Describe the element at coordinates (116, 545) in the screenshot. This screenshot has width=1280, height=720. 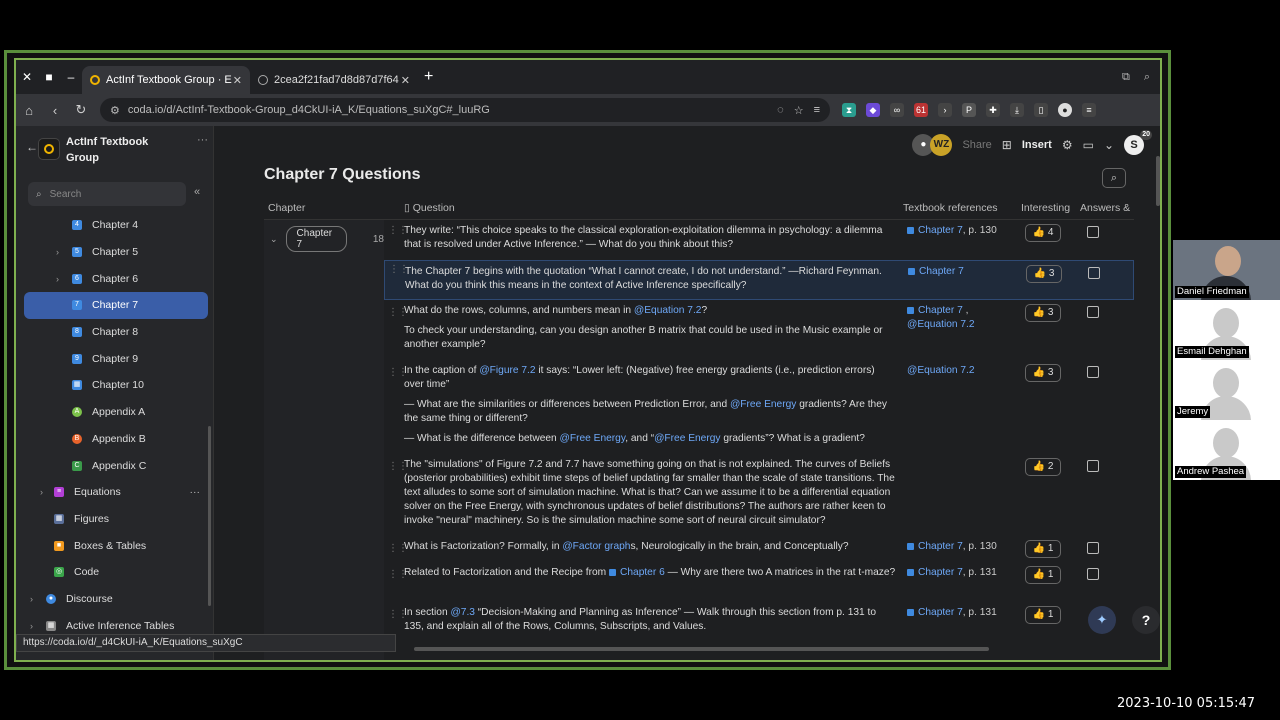
I see `sidebar-item-boxes-tables: ■ Boxes & Tables` at that location.